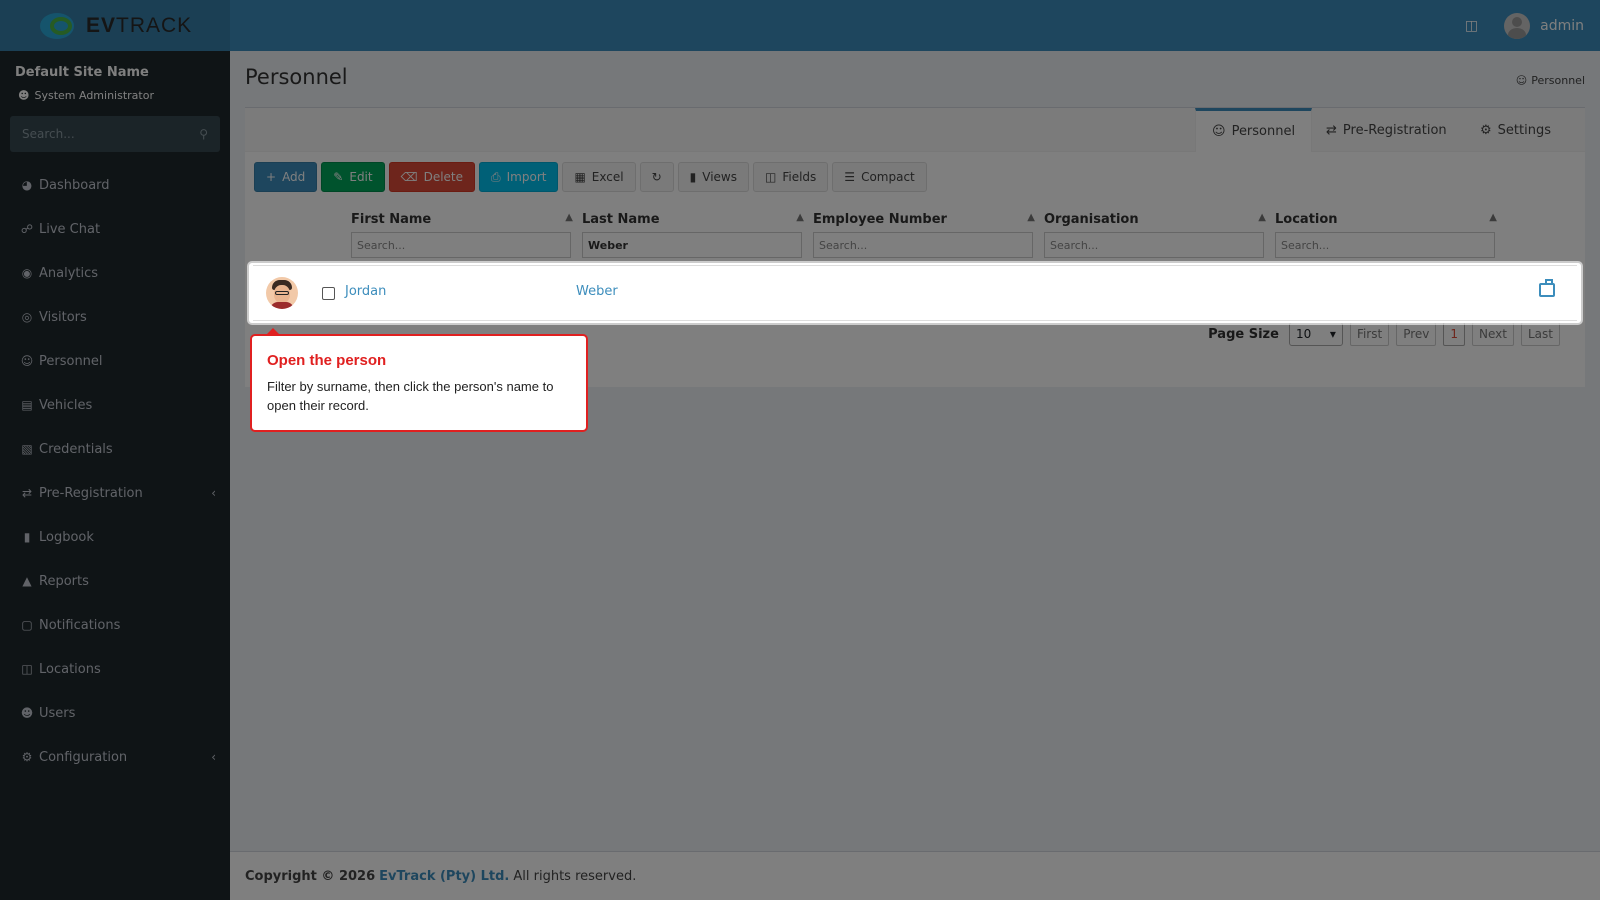 Image resolution: width=1600 pixels, height=900 pixels. What do you see at coordinates (1547, 288) in the screenshot?
I see `id-badge-icon` at bounding box center [1547, 288].